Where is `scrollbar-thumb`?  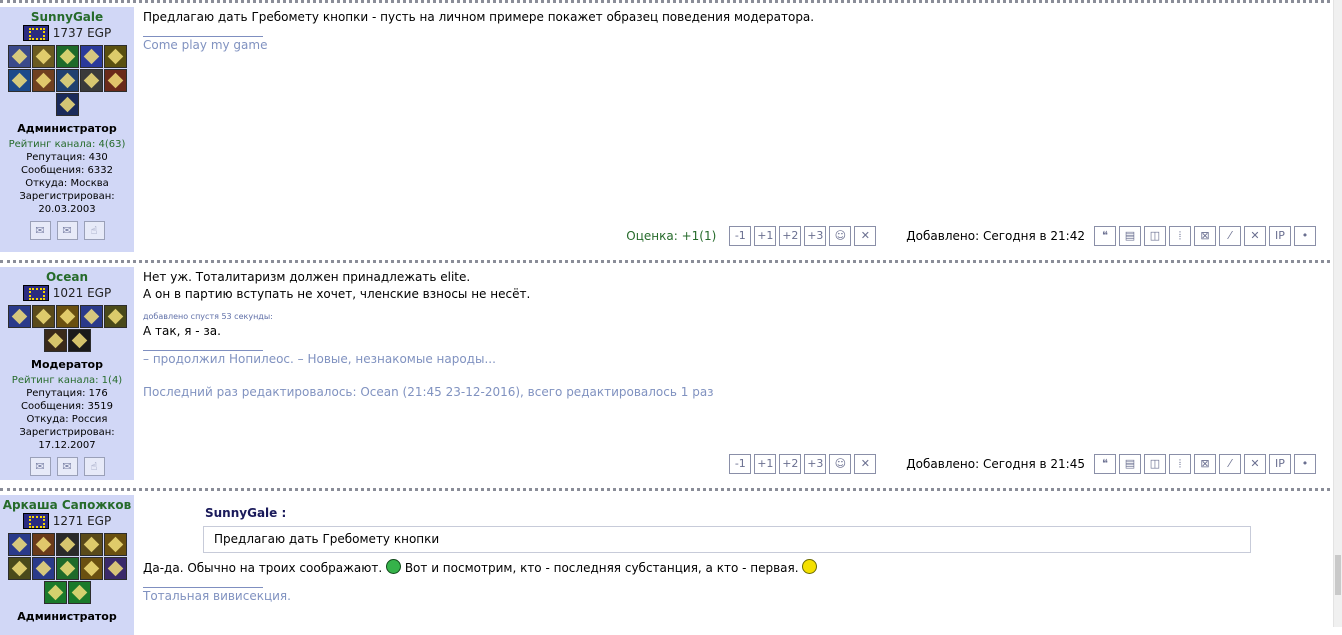
scrollbar-thumb is located at coordinates (1338, 575).